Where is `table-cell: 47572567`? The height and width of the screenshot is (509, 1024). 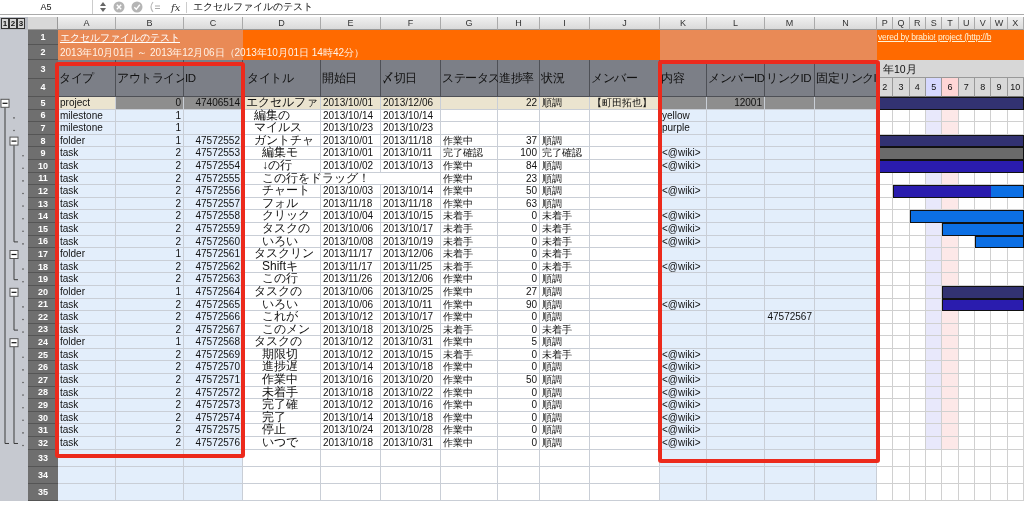 table-cell: 47572567 is located at coordinates (790, 317).